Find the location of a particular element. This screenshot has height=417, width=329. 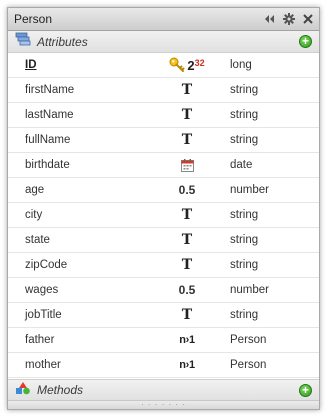

attribute-name: wages is located at coordinates (42, 290).